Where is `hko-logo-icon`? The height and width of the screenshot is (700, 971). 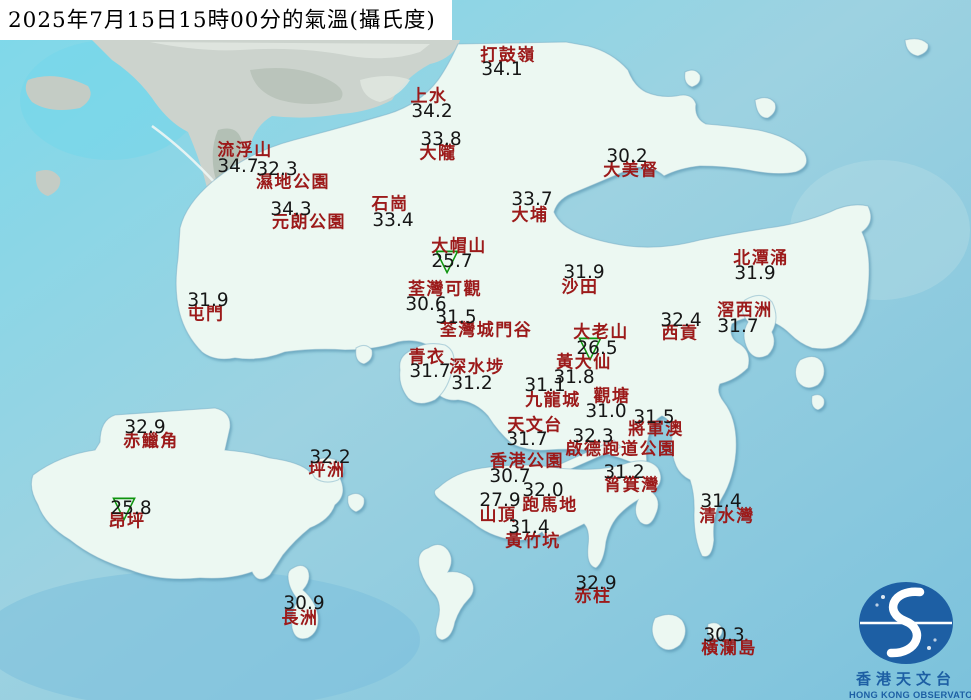 hko-logo-icon is located at coordinates (906, 623).